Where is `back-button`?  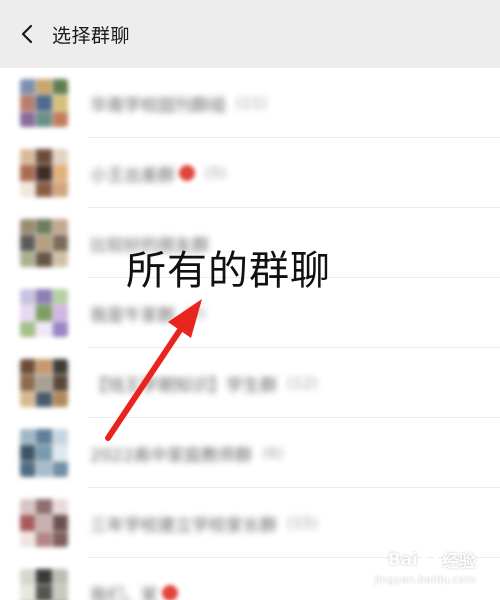 back-button is located at coordinates (28, 34).